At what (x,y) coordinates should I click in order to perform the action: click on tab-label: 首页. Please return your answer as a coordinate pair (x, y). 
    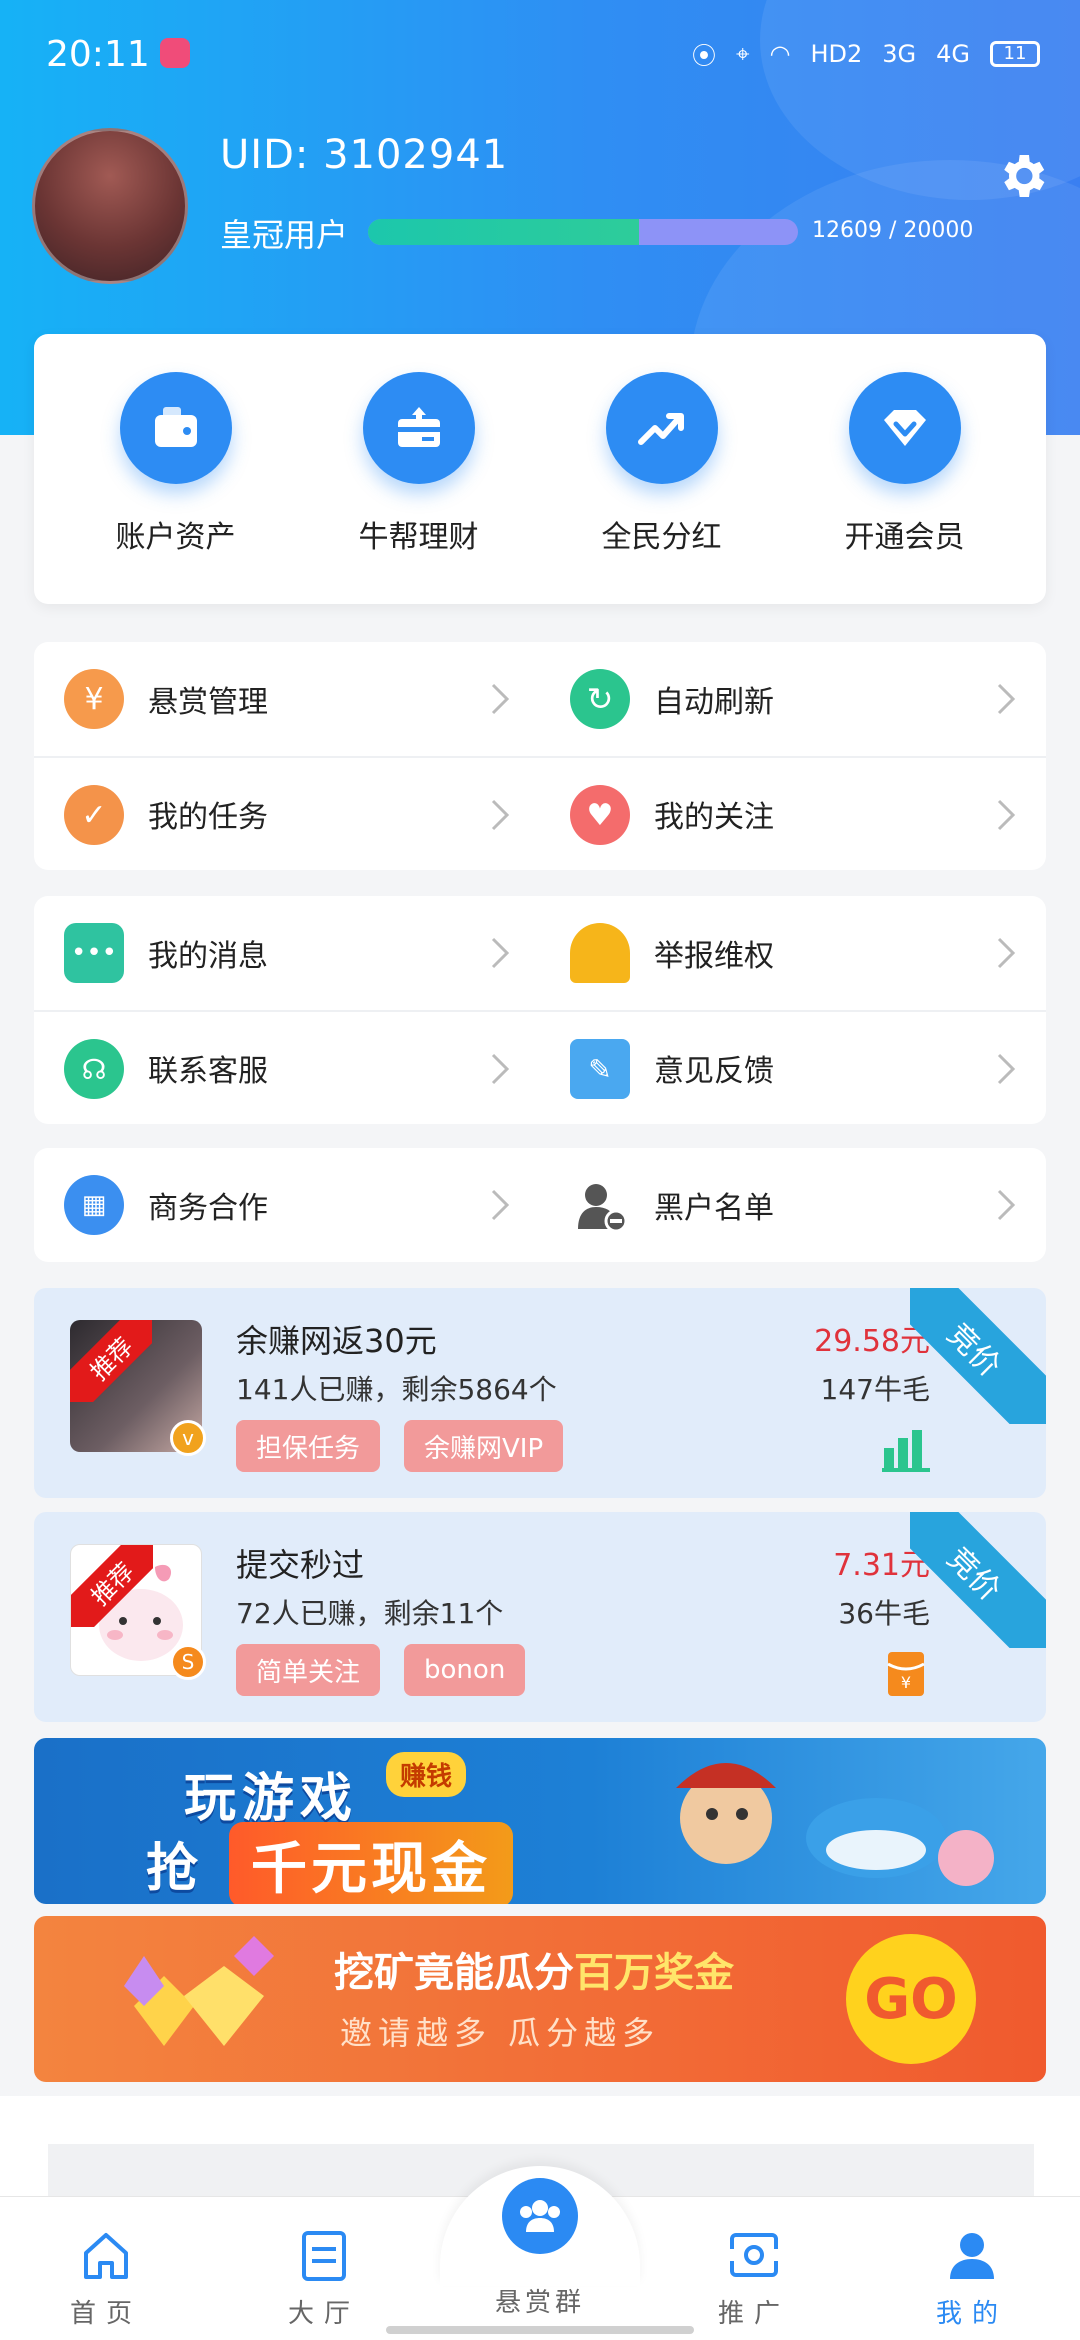
    Looking at the image, I should click on (105, 2314).